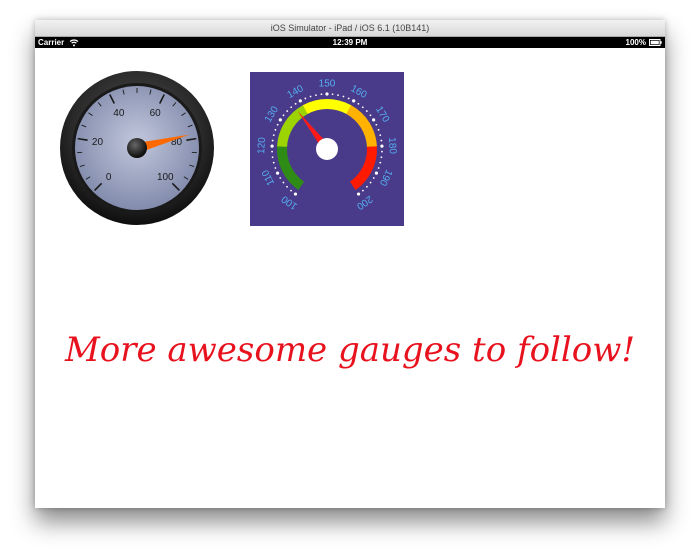  Describe the element at coordinates (350, 350) in the screenshot. I see `headline-message: More awesome gauges to follow!` at that location.